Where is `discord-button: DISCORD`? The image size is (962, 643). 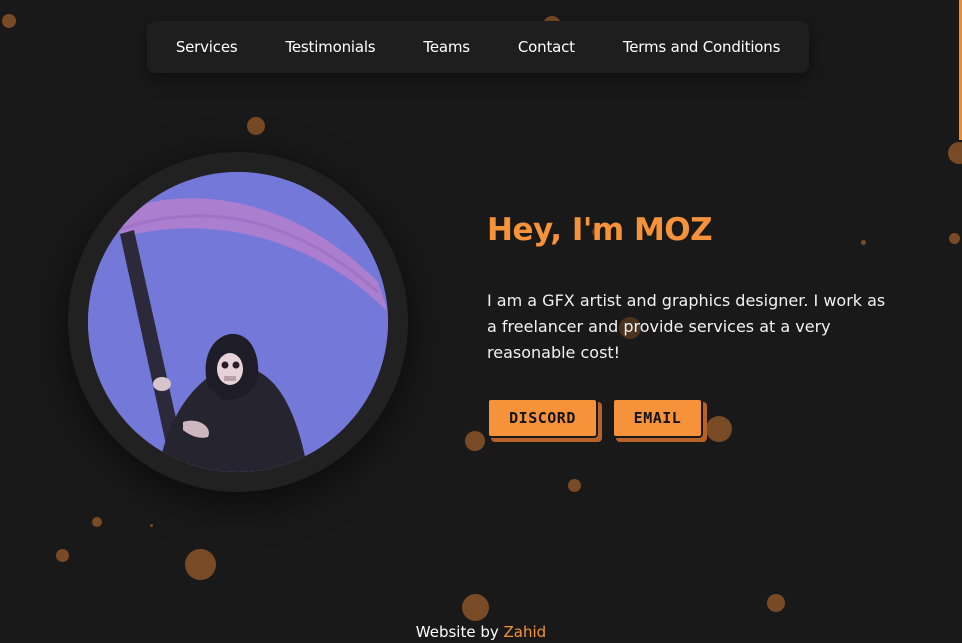 discord-button: DISCORD is located at coordinates (542, 418).